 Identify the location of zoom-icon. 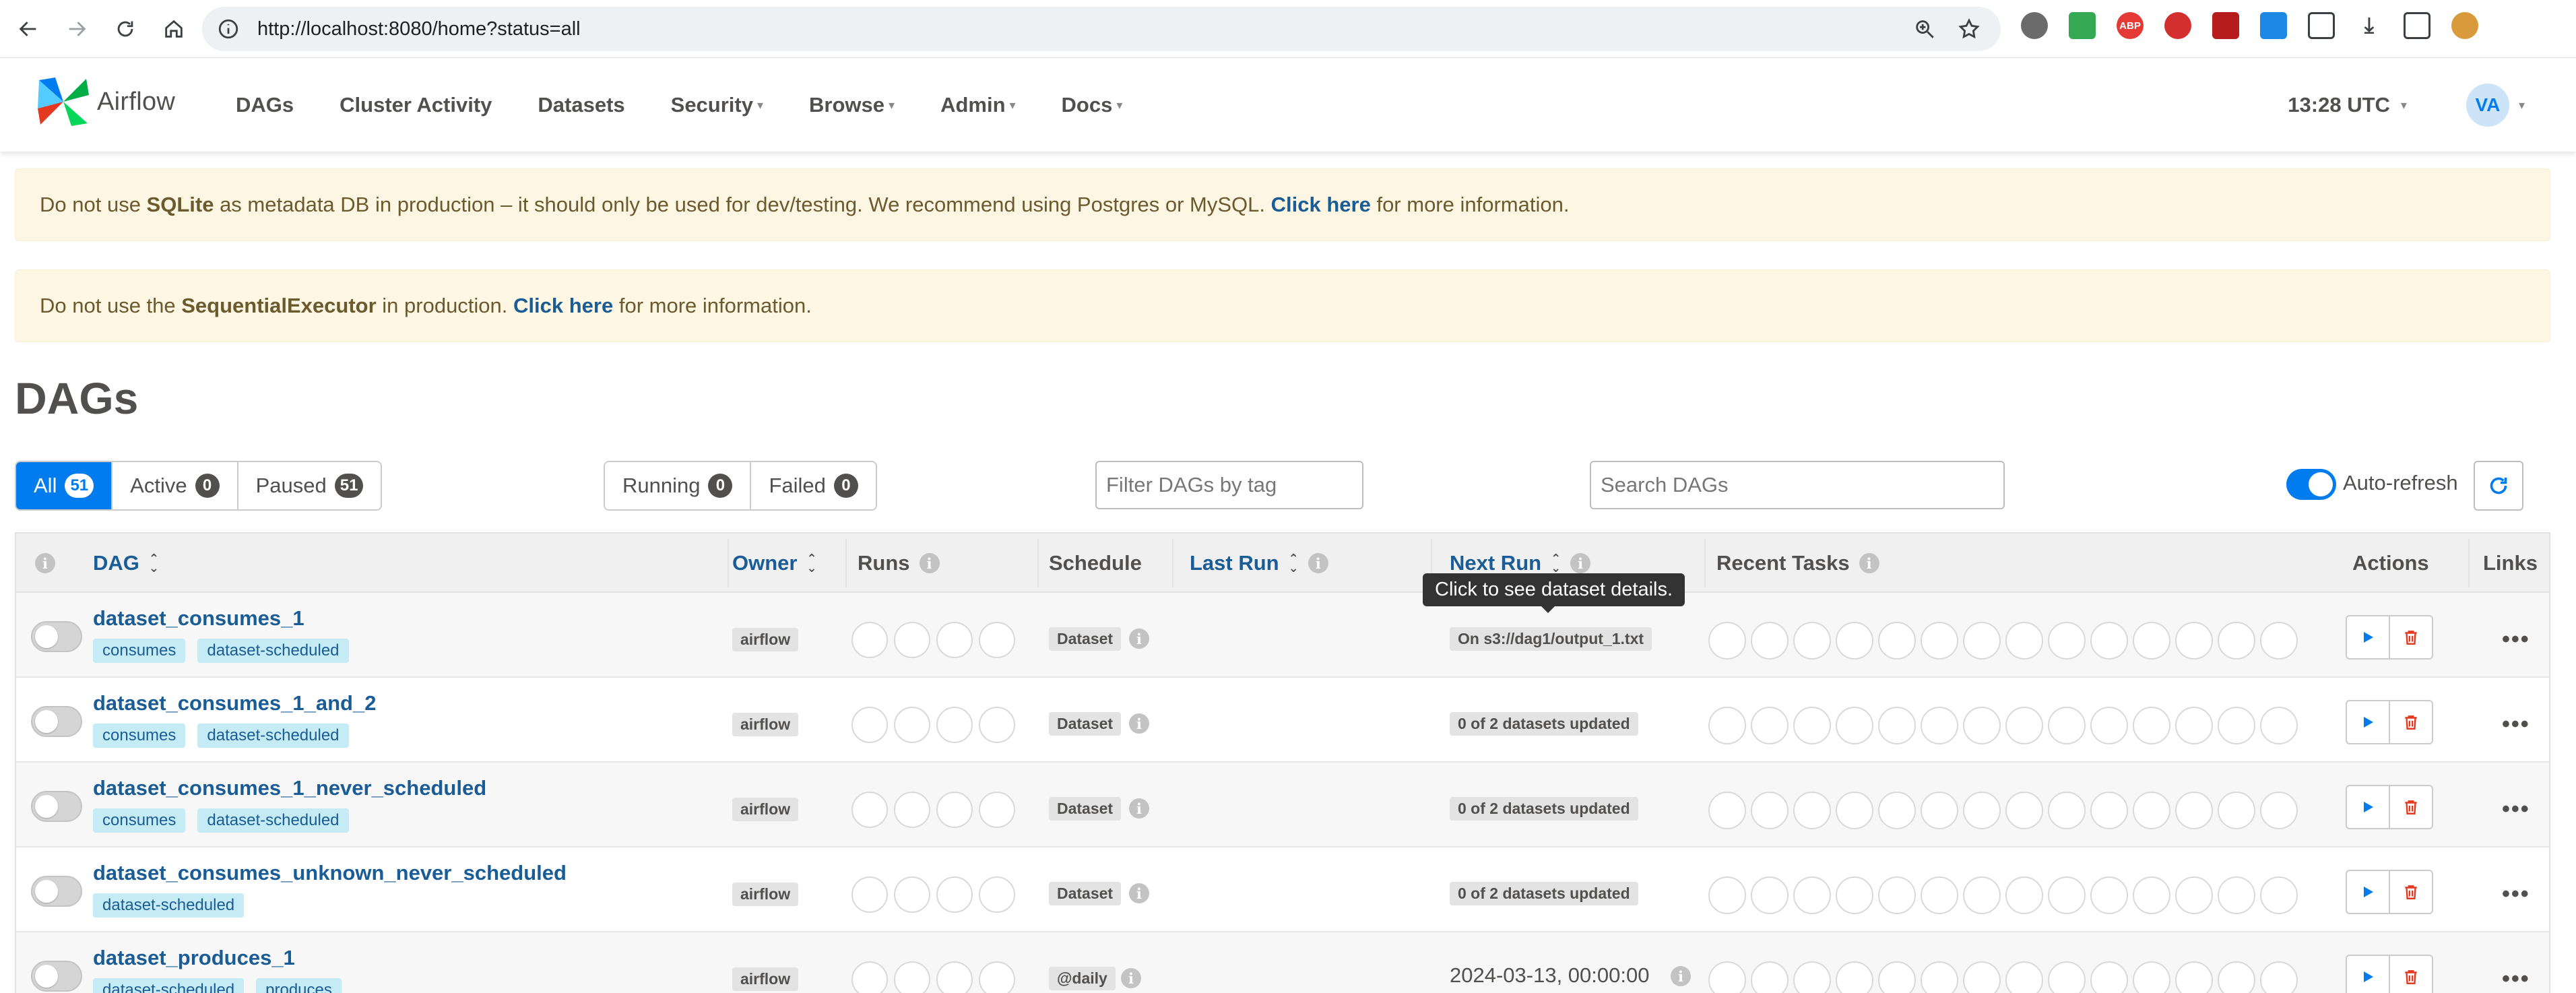
(1925, 29).